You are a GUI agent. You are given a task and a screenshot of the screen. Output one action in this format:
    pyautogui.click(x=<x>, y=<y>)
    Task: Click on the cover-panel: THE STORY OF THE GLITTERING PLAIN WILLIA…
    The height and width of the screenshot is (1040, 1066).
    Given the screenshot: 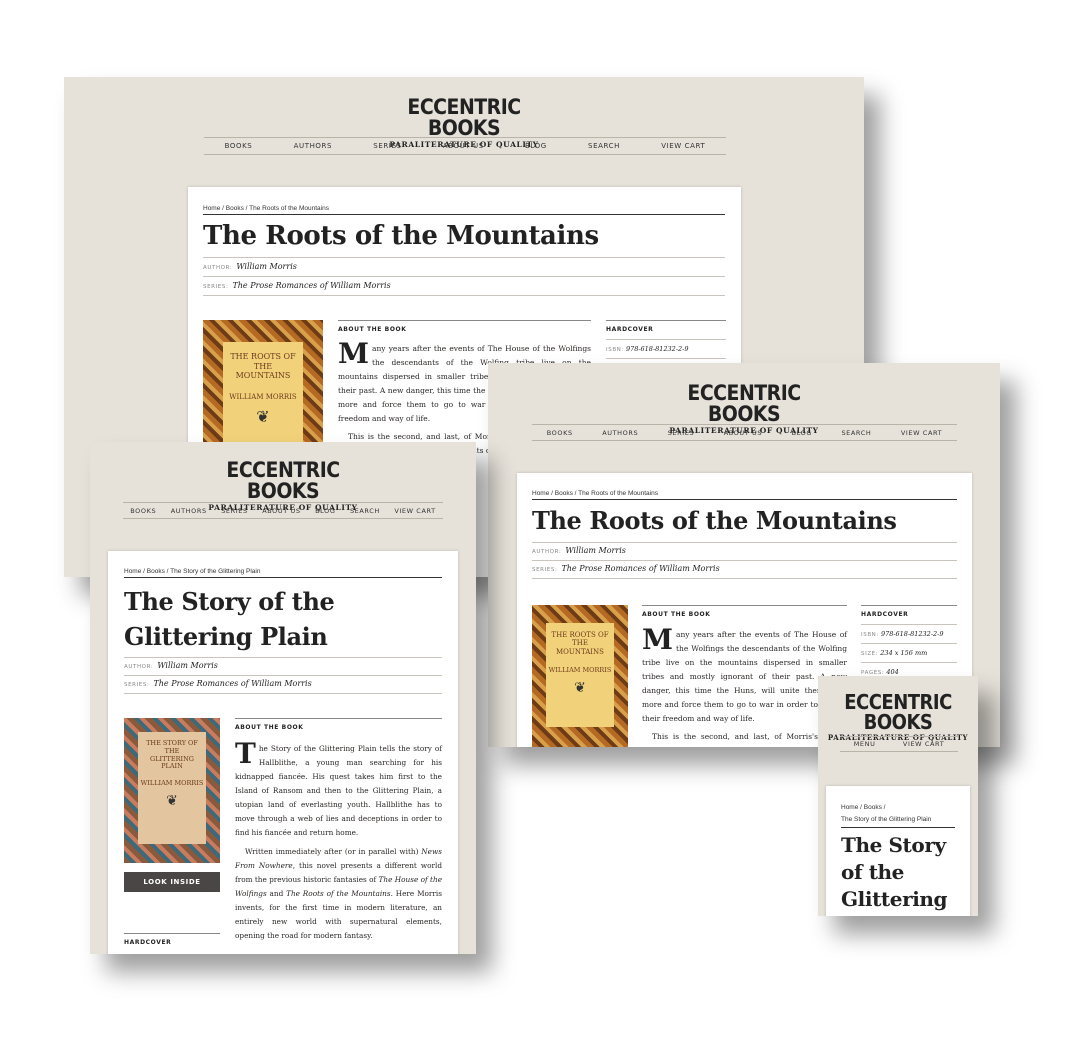 What is the action you would take?
    pyautogui.click(x=172, y=788)
    